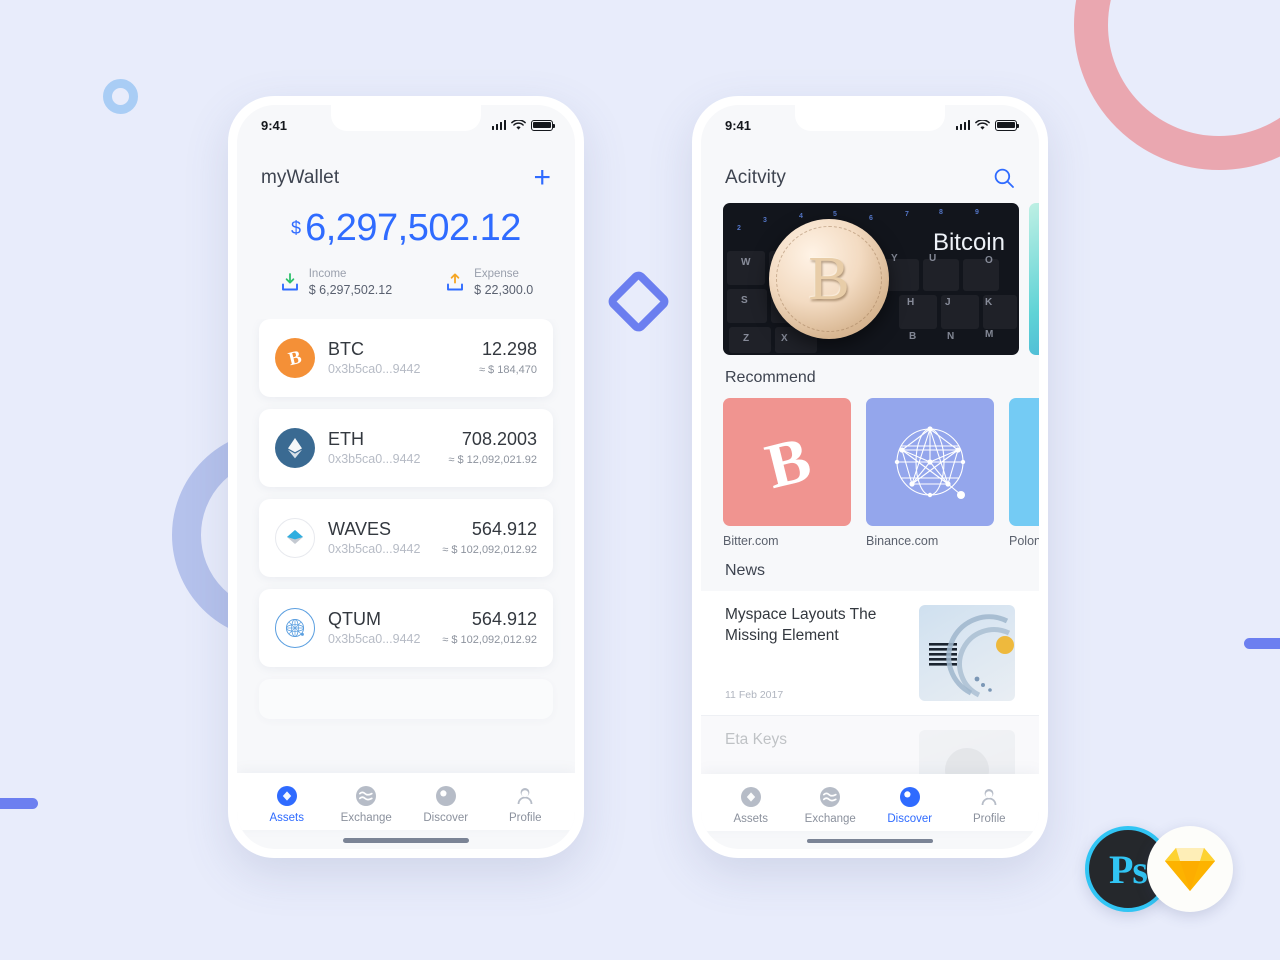  What do you see at coordinates (930, 462) in the screenshot?
I see `network-globe-icon` at bounding box center [930, 462].